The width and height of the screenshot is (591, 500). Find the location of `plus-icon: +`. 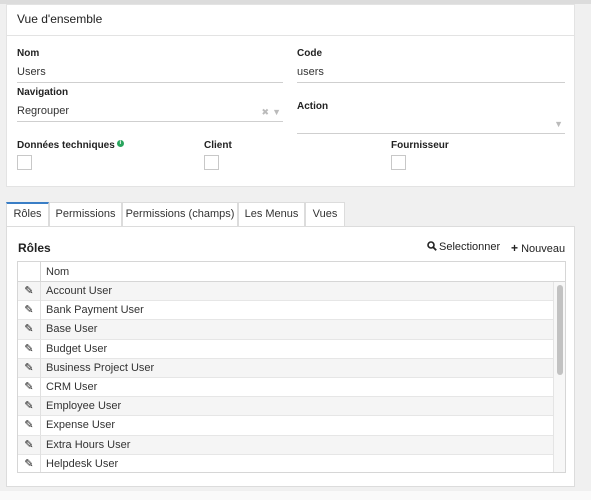

plus-icon: + is located at coordinates (515, 248).